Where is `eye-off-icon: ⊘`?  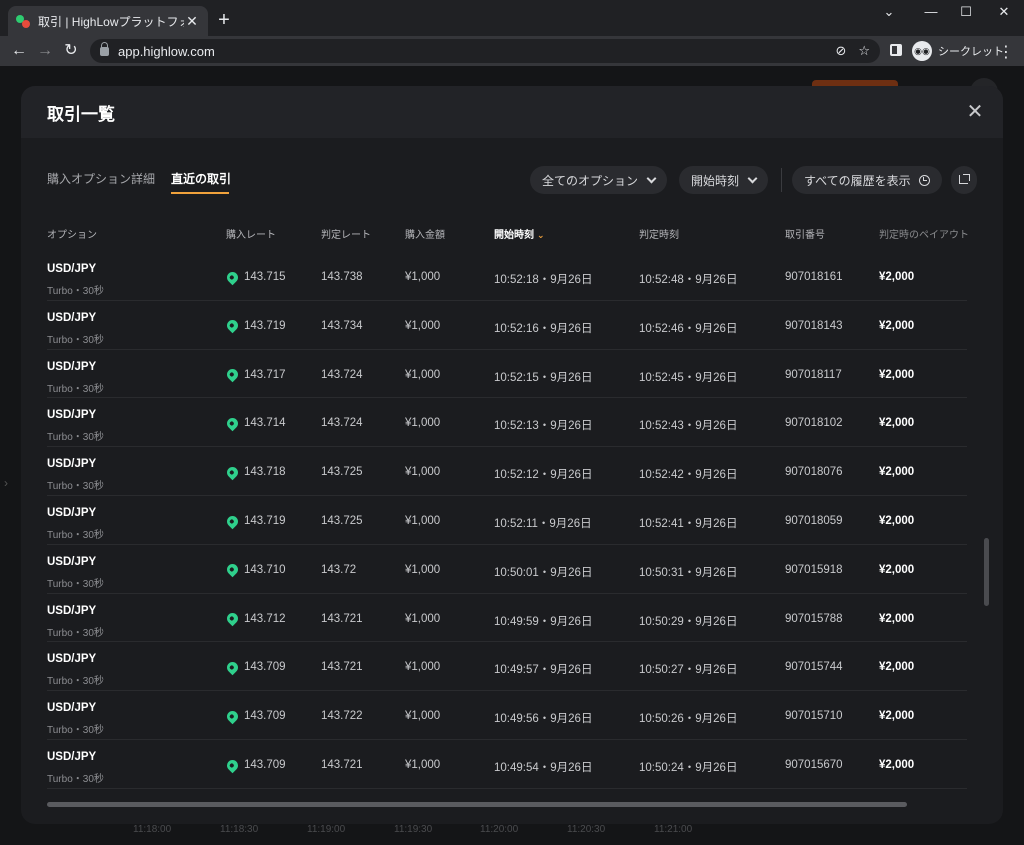
eye-off-icon: ⊘ is located at coordinates (840, 51).